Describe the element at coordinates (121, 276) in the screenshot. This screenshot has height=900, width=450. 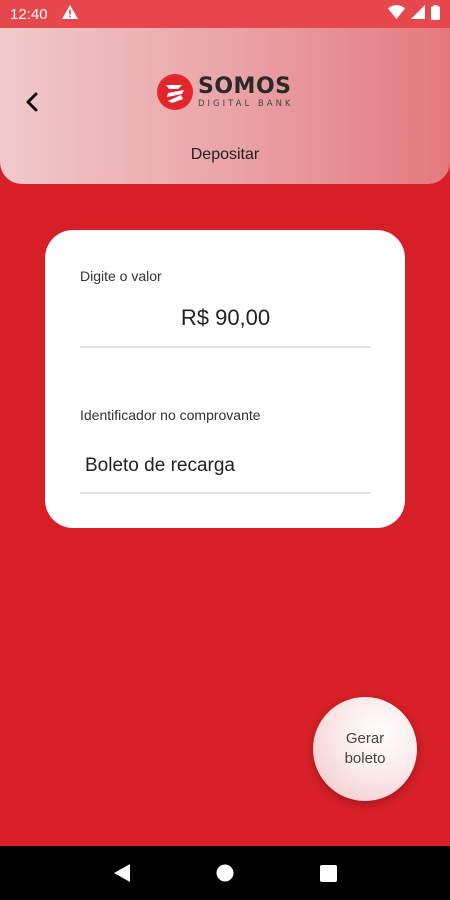
I see `amount-label: Digite o valor` at that location.